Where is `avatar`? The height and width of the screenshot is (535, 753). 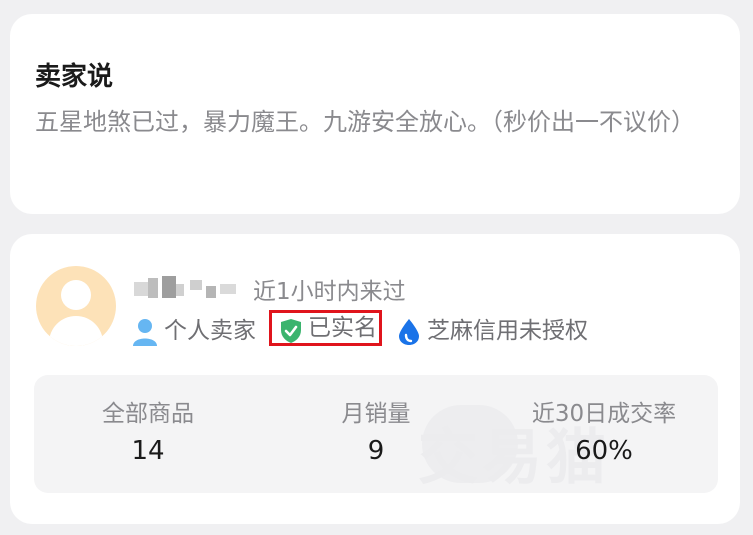
avatar is located at coordinates (76, 306).